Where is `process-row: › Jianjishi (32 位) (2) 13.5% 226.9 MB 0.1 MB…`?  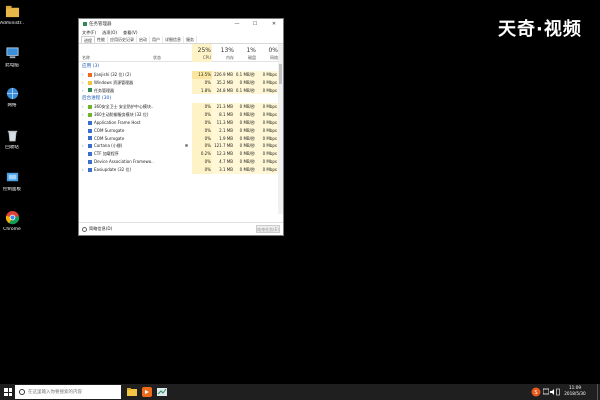
process-row: › Jianjishi (32 位) (2) 13.5% 226.9 MB 0.1 MB… is located at coordinates (181, 75).